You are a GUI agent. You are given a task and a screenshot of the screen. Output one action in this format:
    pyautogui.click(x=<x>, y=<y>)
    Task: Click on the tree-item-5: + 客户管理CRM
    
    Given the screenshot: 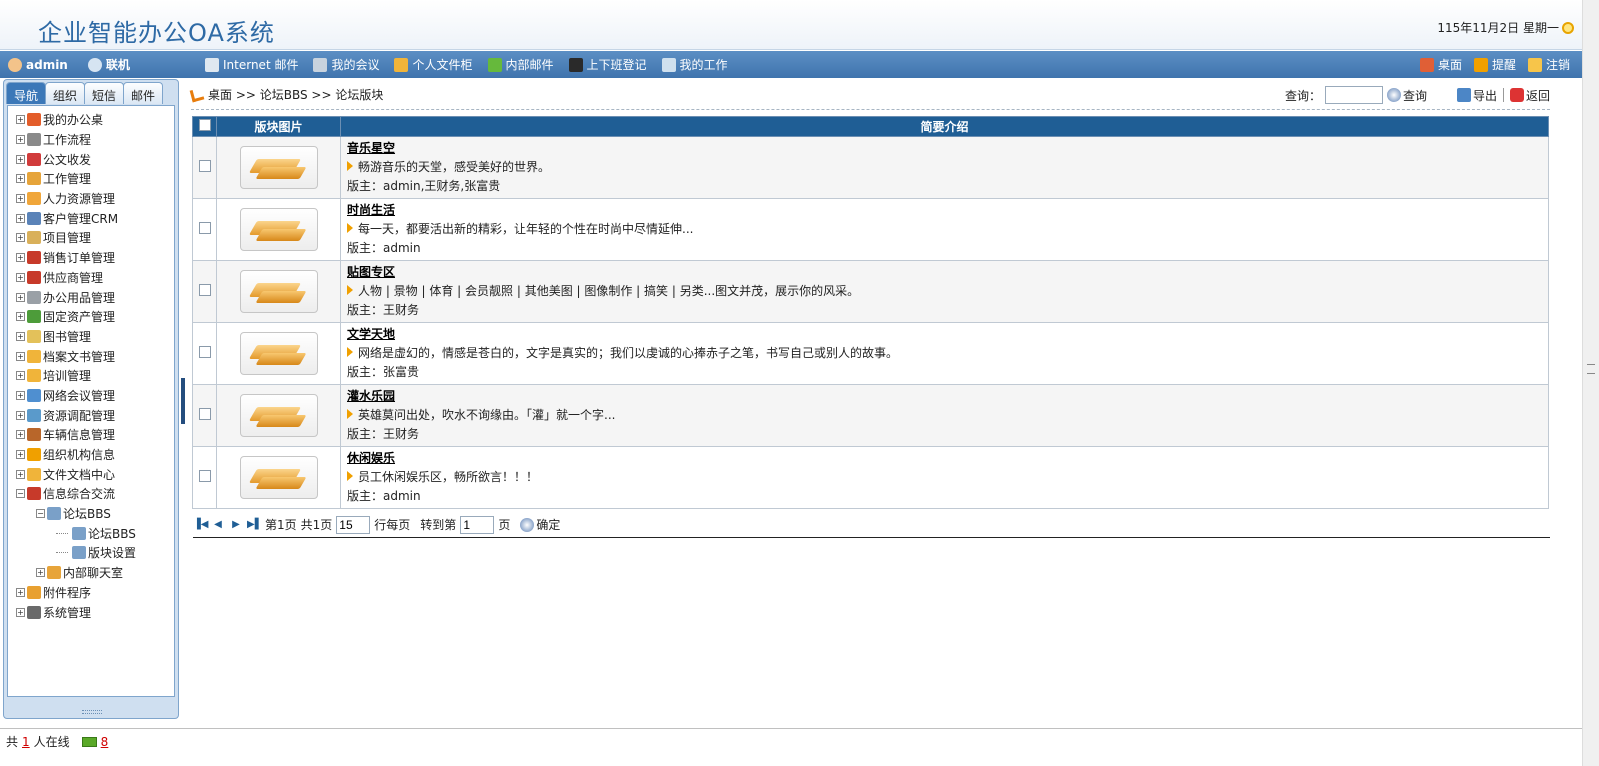 What is the action you would take?
    pyautogui.click(x=91, y=218)
    